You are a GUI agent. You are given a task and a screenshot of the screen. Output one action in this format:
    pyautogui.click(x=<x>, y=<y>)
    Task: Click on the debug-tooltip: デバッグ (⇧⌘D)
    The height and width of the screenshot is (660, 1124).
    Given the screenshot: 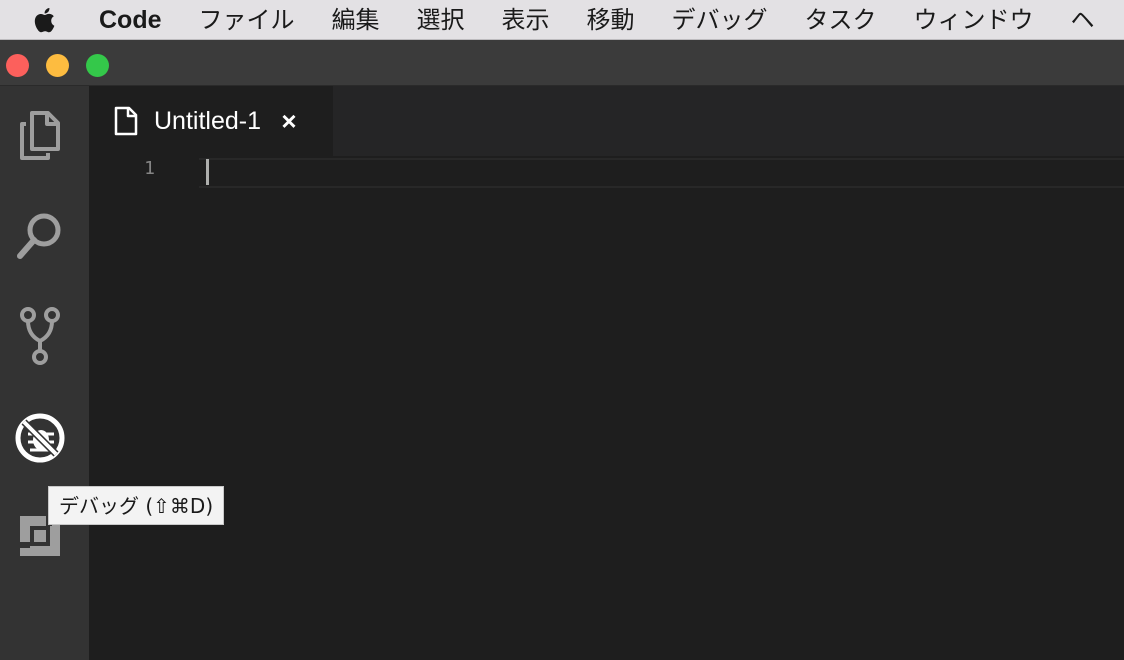 What is the action you would take?
    pyautogui.click(x=136, y=505)
    